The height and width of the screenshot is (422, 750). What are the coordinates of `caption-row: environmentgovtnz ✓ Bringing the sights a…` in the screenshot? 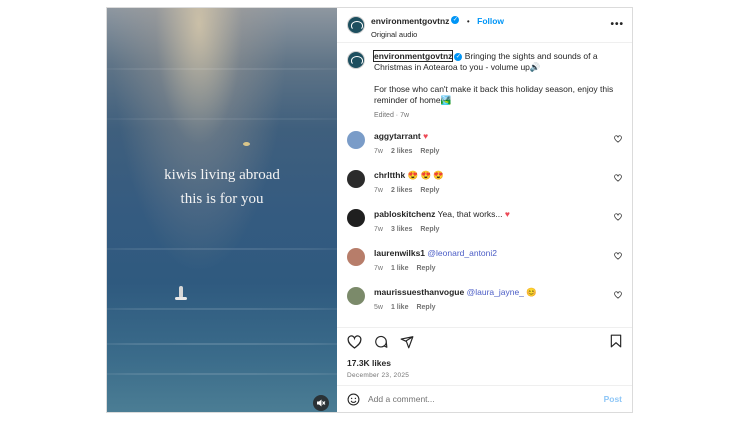 It's located at (484, 85).